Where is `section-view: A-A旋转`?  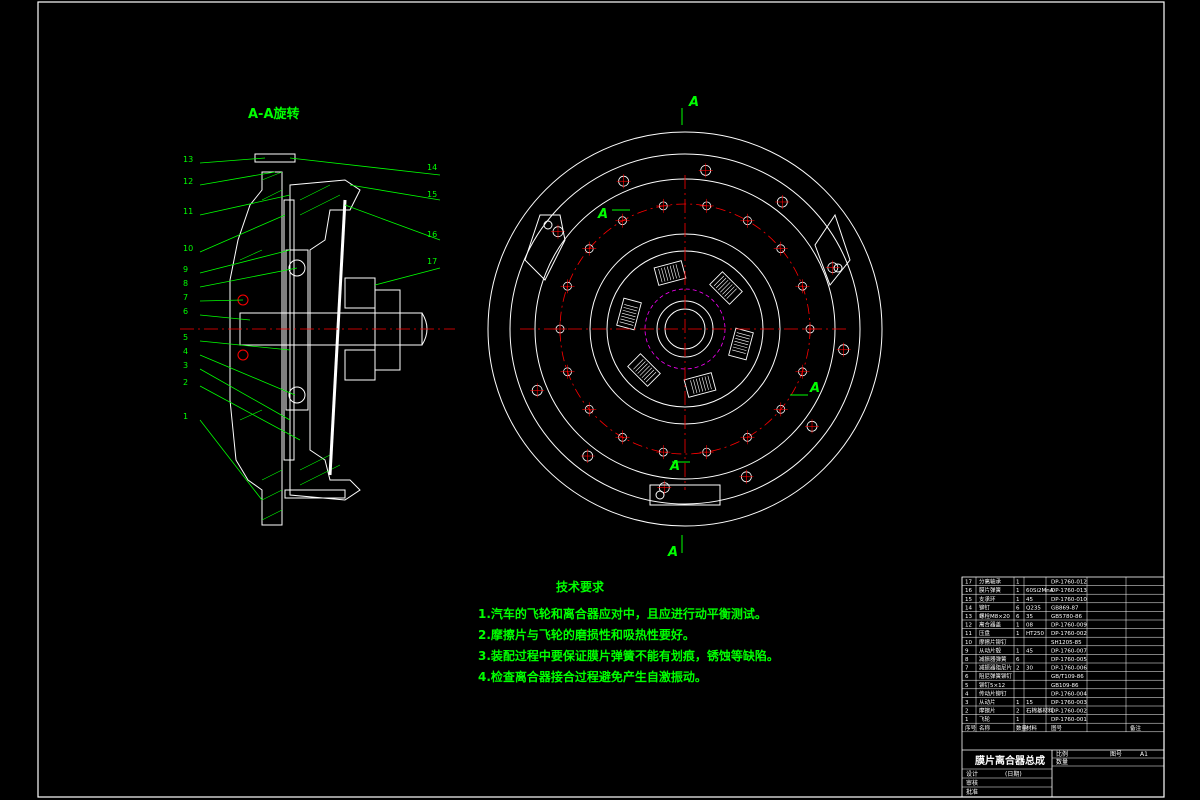 section-view: A-A旋转 is located at coordinates (317, 316).